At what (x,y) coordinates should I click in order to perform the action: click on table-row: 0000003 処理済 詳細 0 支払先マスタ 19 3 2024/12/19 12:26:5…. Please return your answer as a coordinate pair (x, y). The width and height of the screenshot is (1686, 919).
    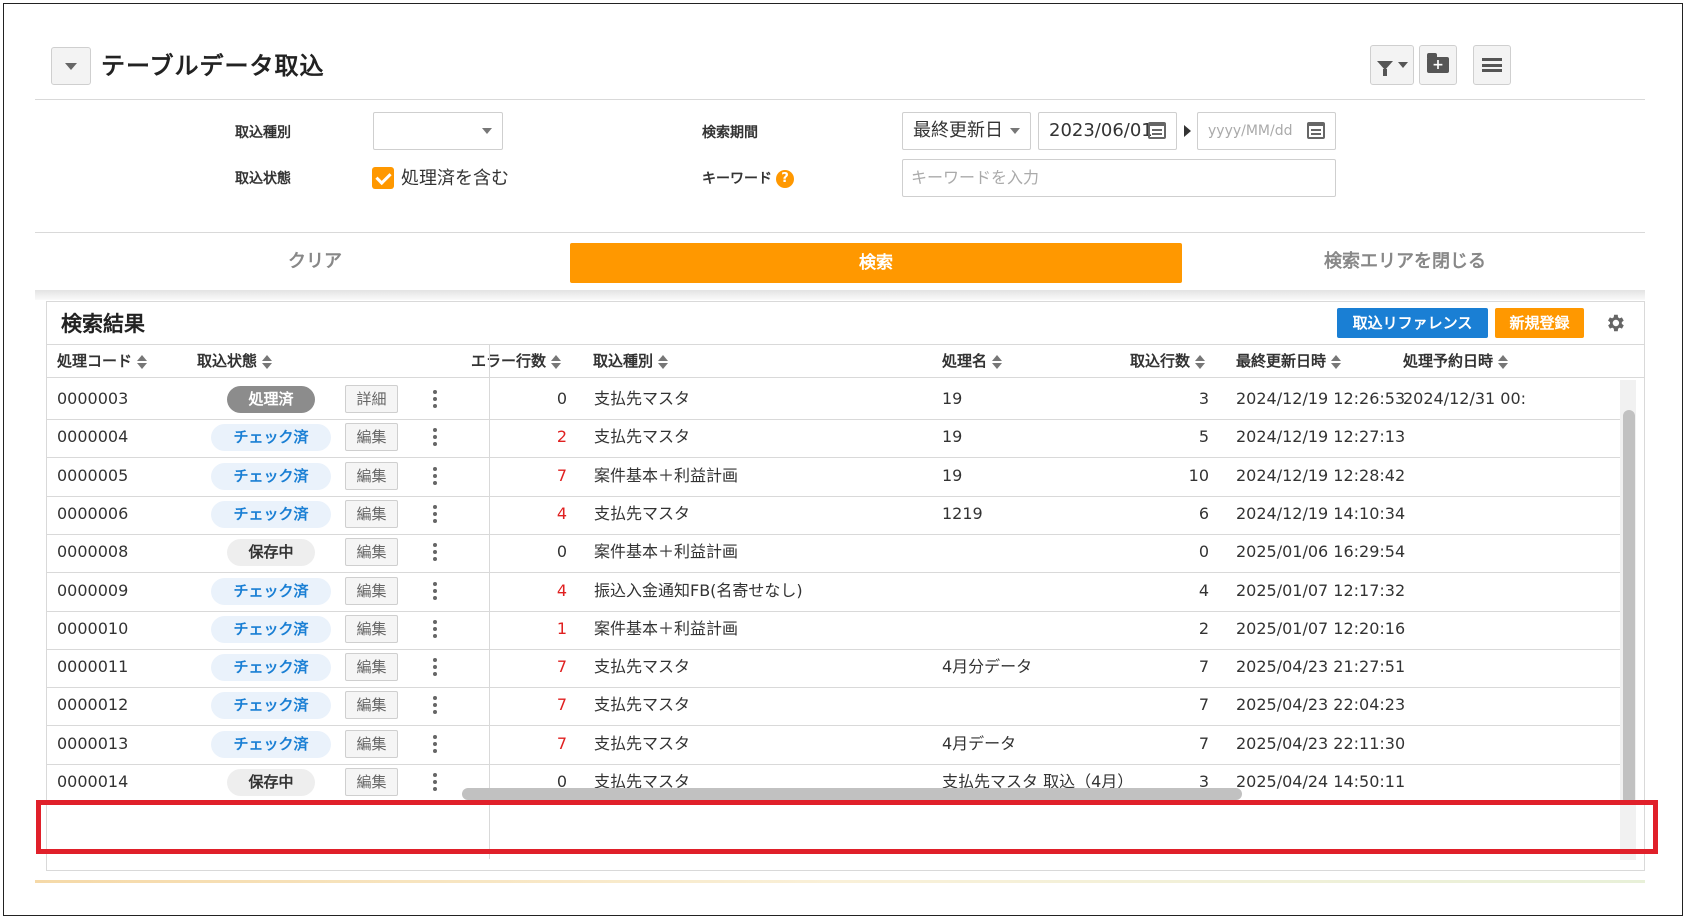
    Looking at the image, I should click on (834, 399).